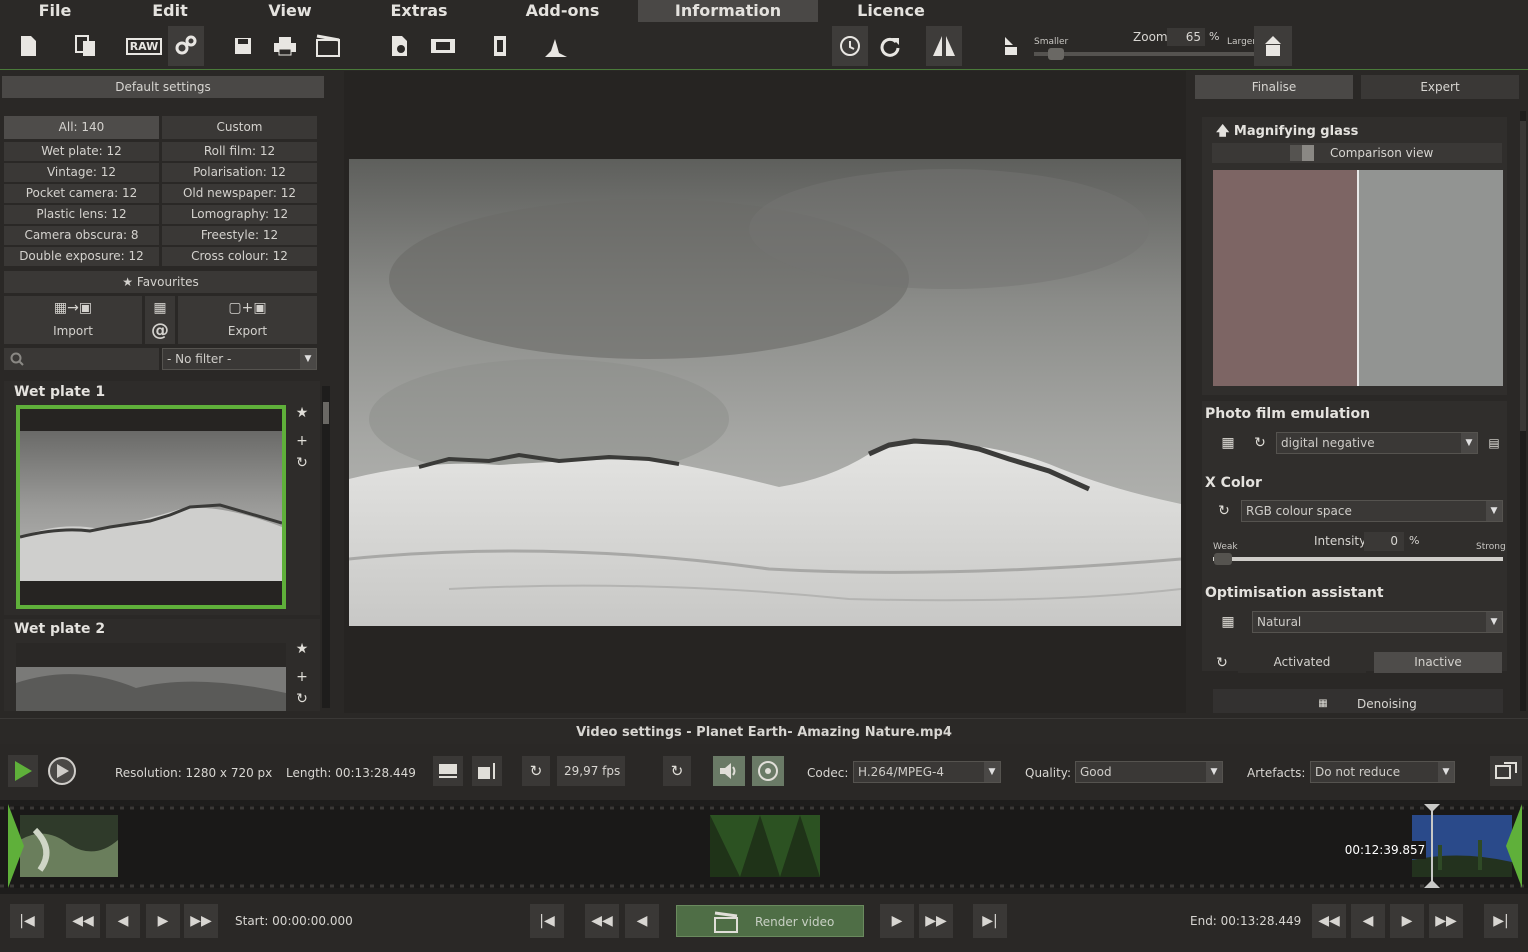 Image resolution: width=1528 pixels, height=952 pixels. Describe the element at coordinates (443, 46) in the screenshot. I see `filmstrip-icon` at that location.